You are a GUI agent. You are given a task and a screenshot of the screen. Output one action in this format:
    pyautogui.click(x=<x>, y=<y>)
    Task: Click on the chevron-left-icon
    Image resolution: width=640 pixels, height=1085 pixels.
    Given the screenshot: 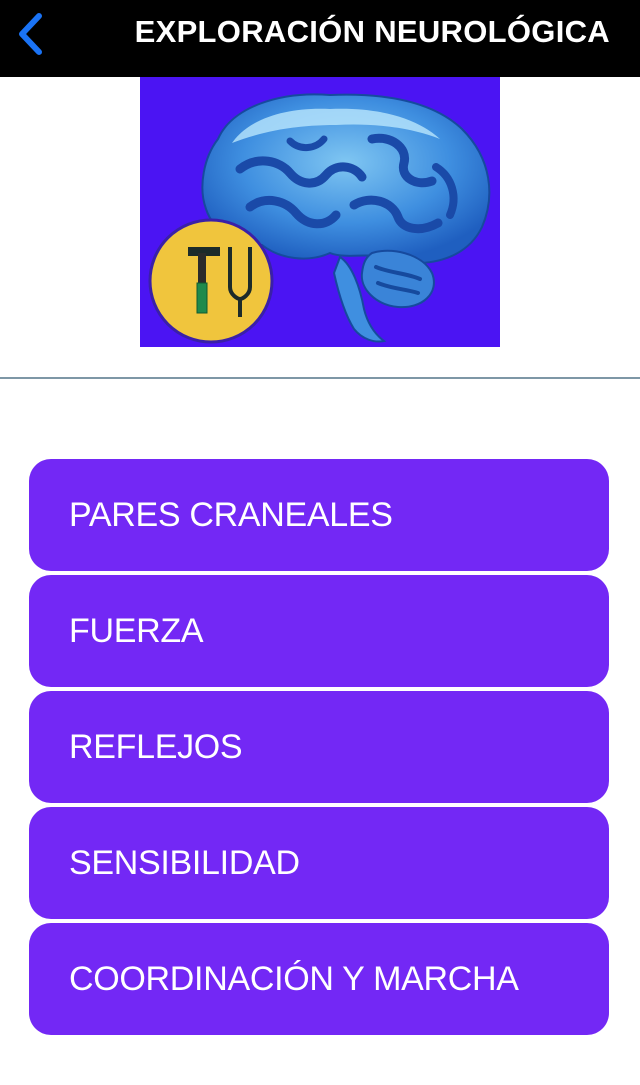 What is the action you would take?
    pyautogui.click(x=30, y=34)
    